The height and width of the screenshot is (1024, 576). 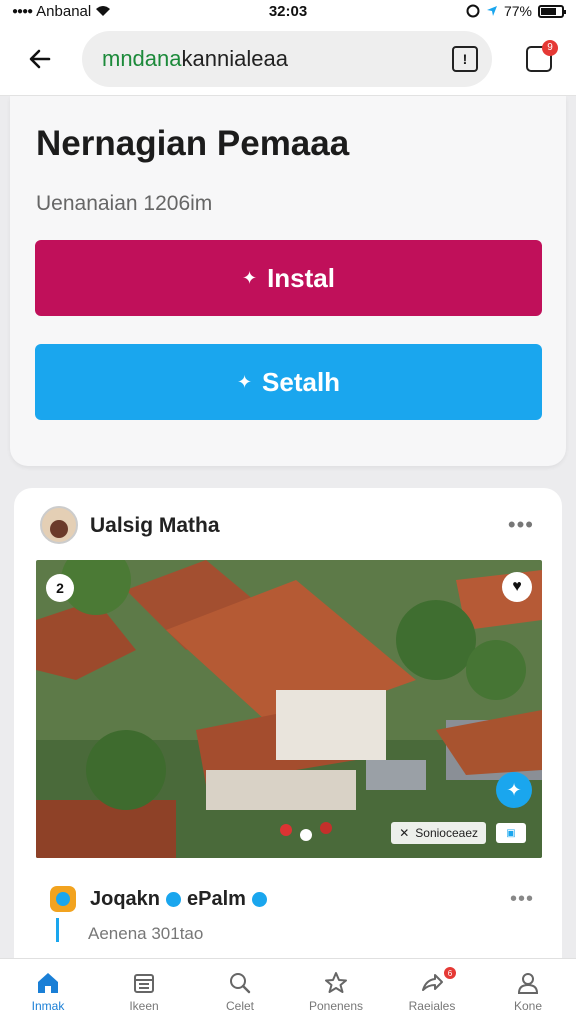 What do you see at coordinates (336, 1005) in the screenshot?
I see `nav-label: Ponenens` at bounding box center [336, 1005].